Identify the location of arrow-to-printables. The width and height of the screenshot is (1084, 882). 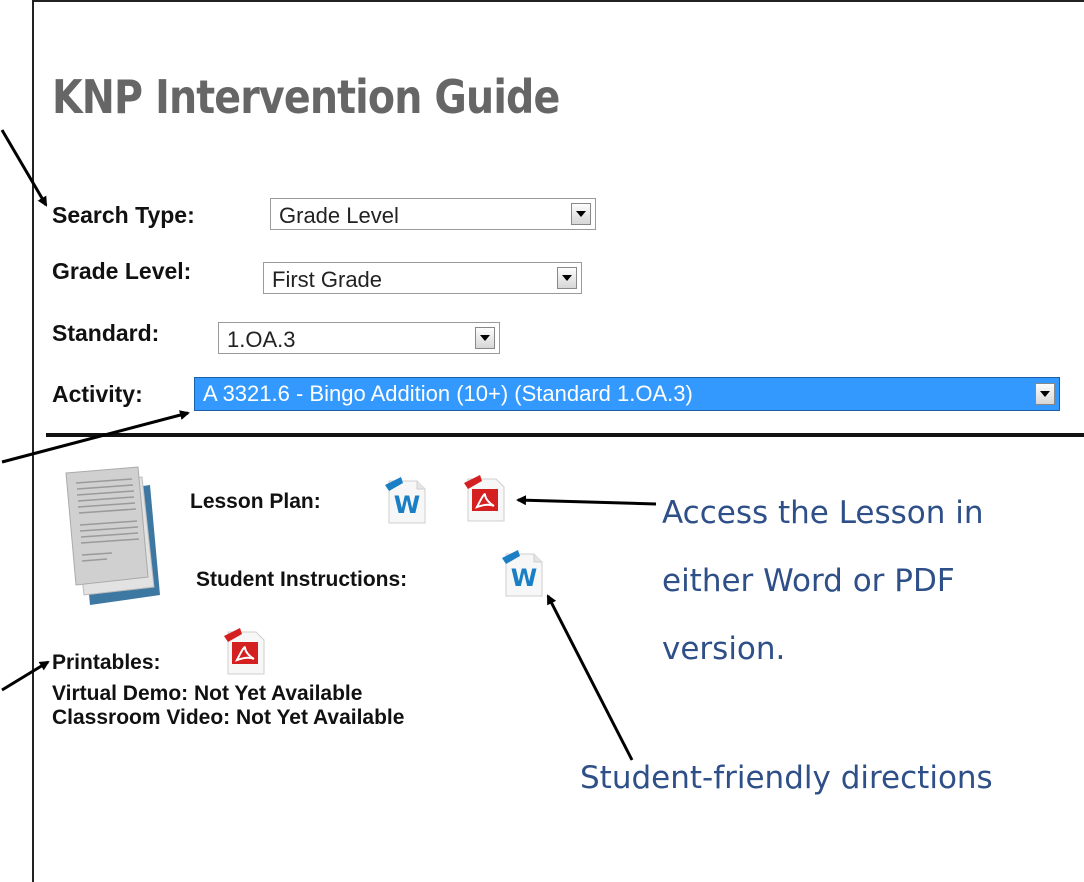
(25, 676).